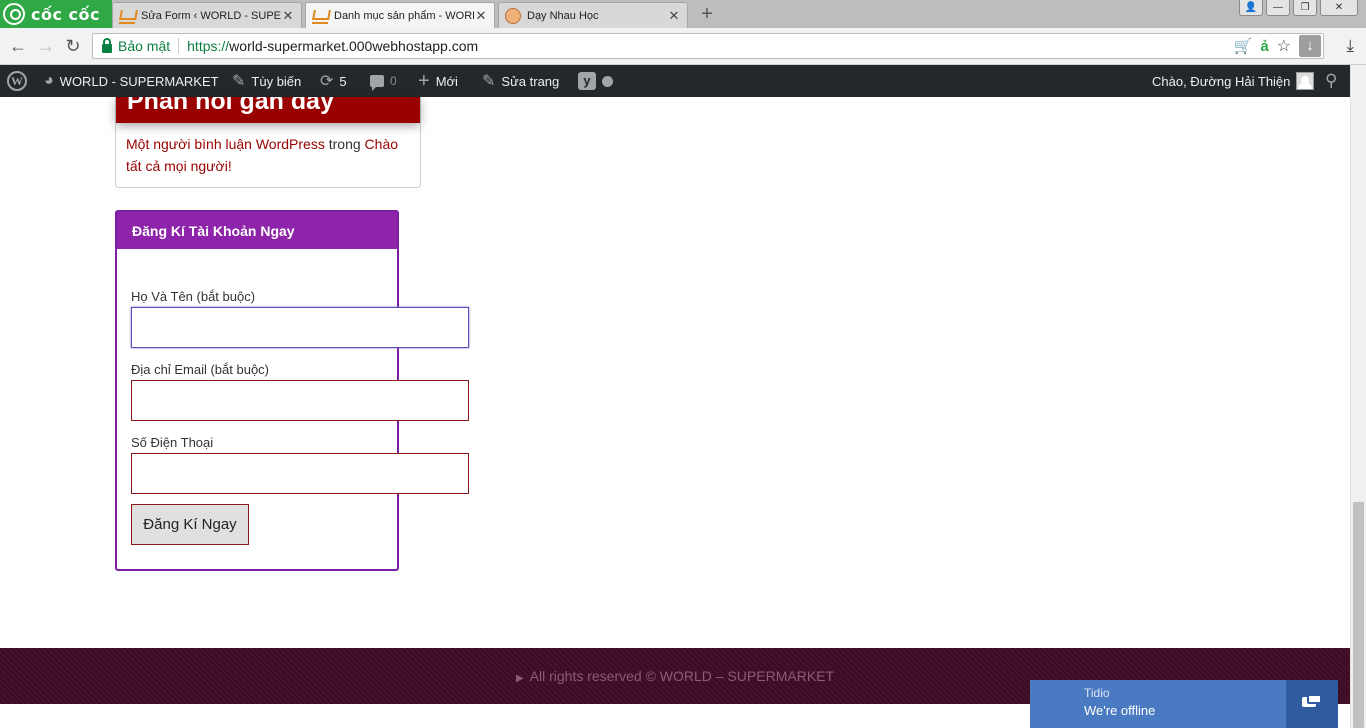 Image resolution: width=1366 pixels, height=728 pixels. What do you see at coordinates (1358, 615) in the screenshot?
I see `scrollbar-thumb` at bounding box center [1358, 615].